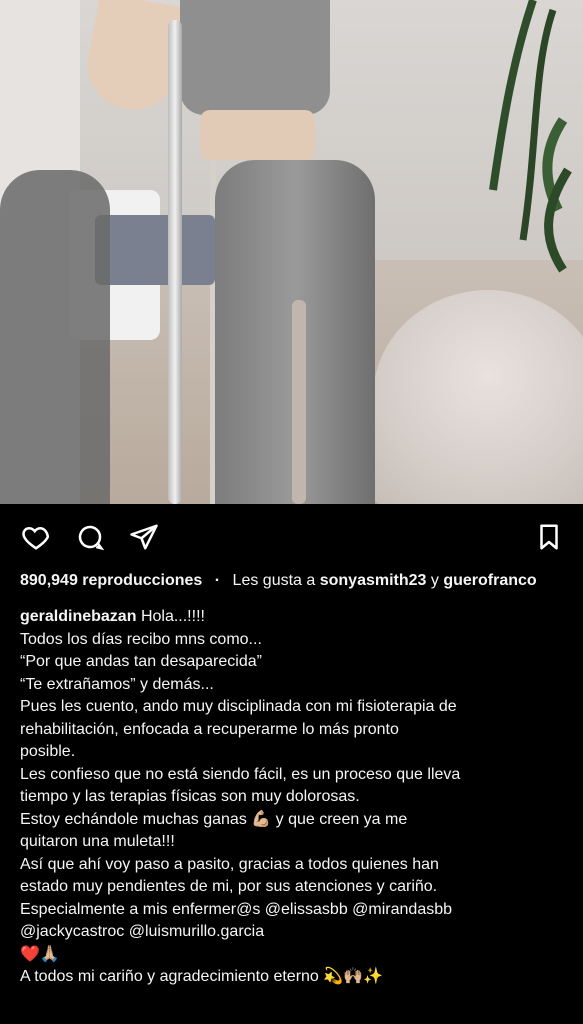 Image resolution: width=583 pixels, height=1024 pixels. What do you see at coordinates (530, 136) in the screenshot?
I see `plant-illustration` at bounding box center [530, 136].